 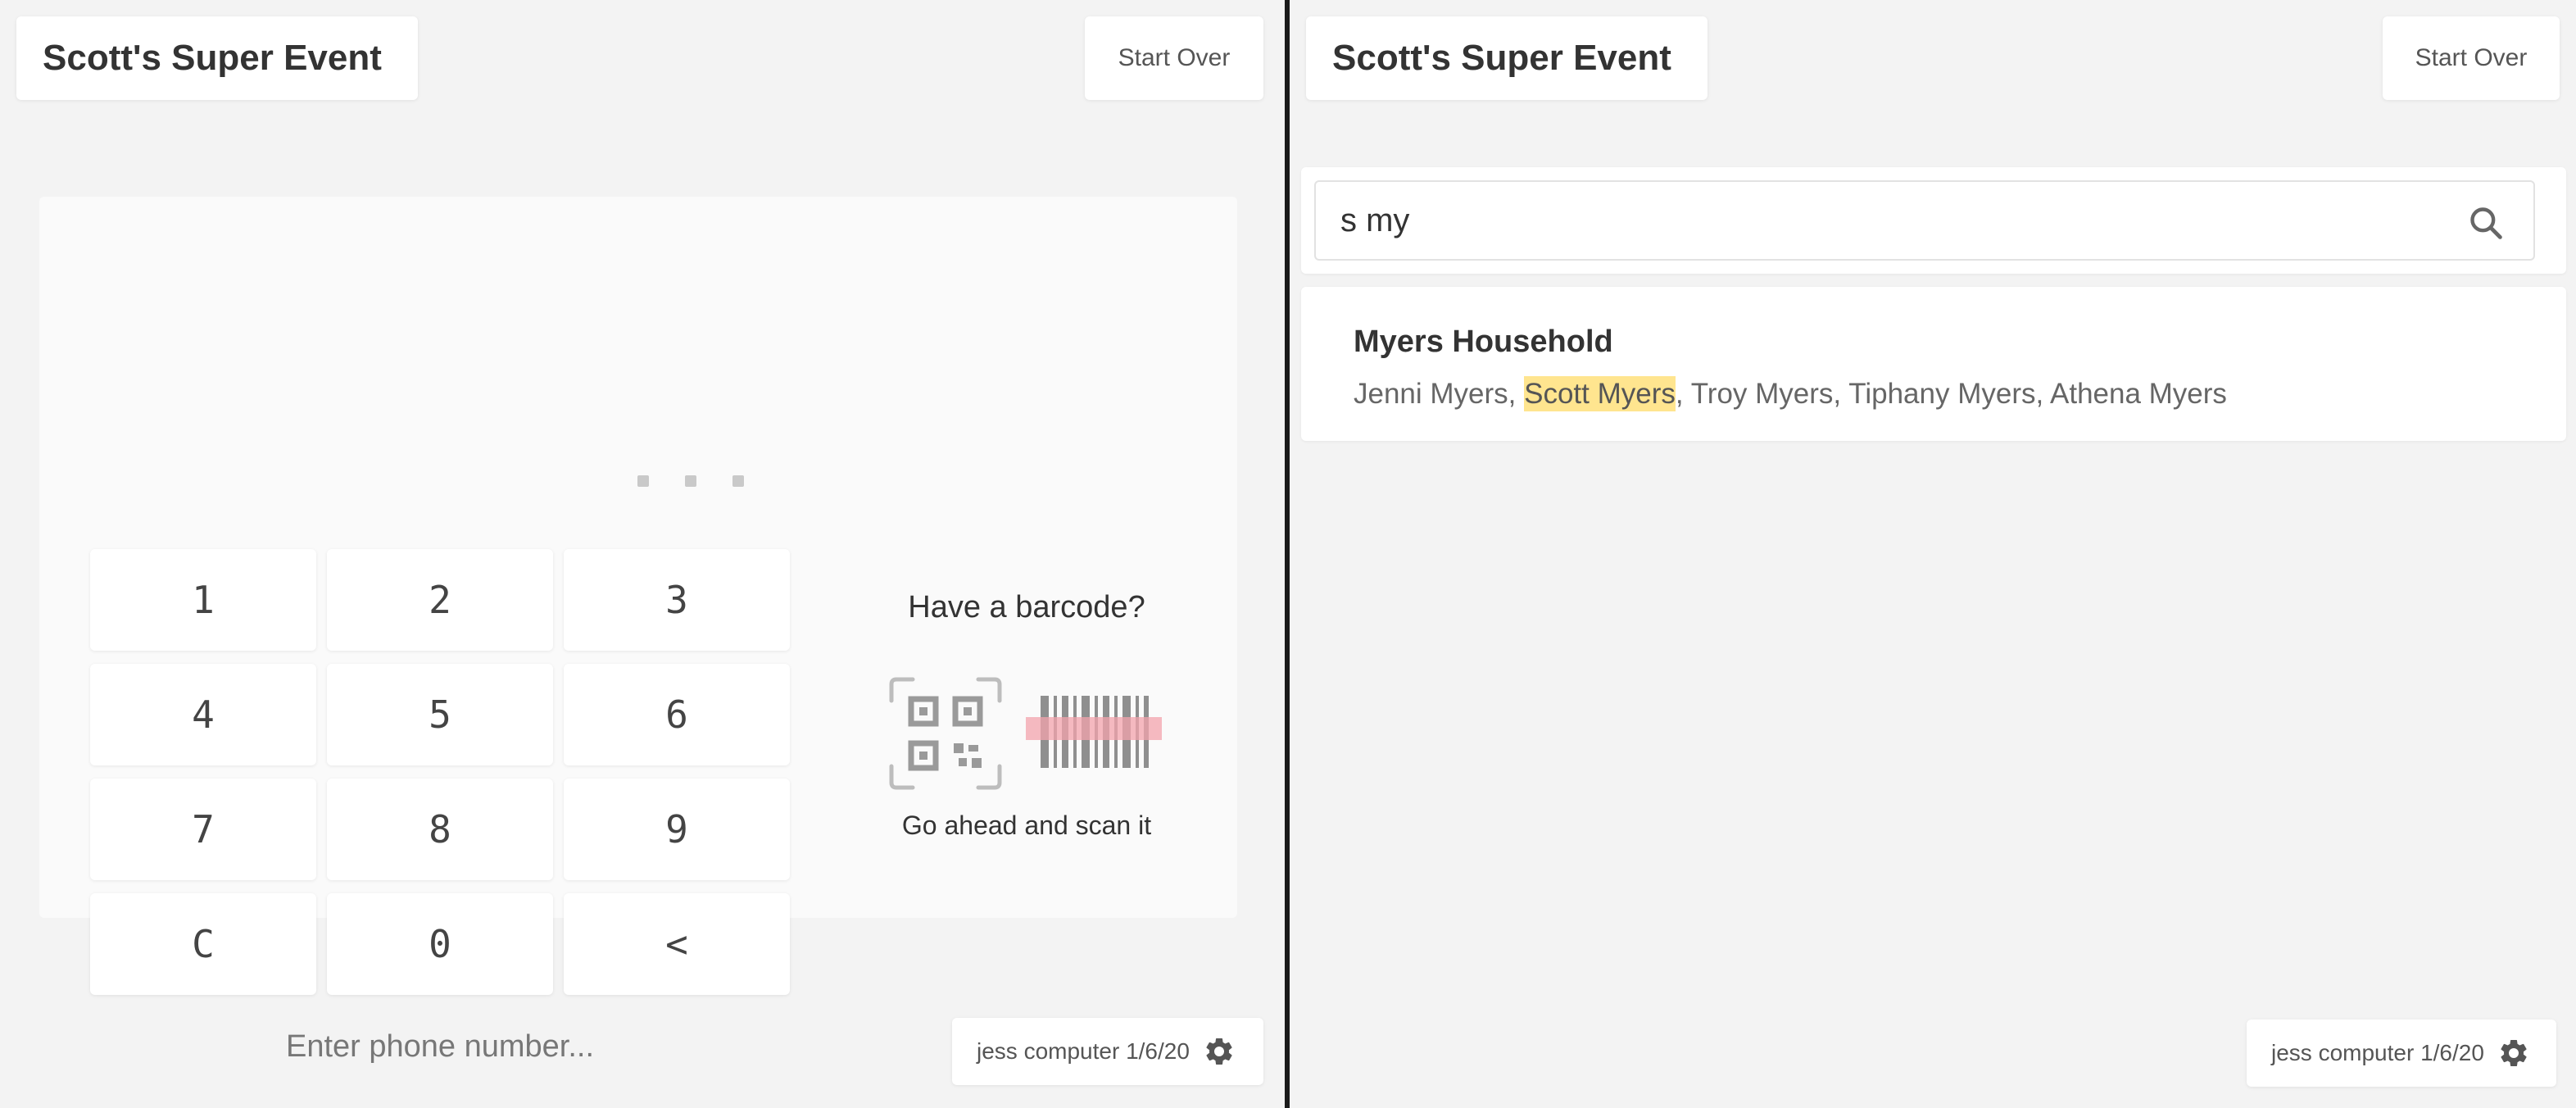 What do you see at coordinates (1483, 342) in the screenshot?
I see `household-name: Myers Household` at bounding box center [1483, 342].